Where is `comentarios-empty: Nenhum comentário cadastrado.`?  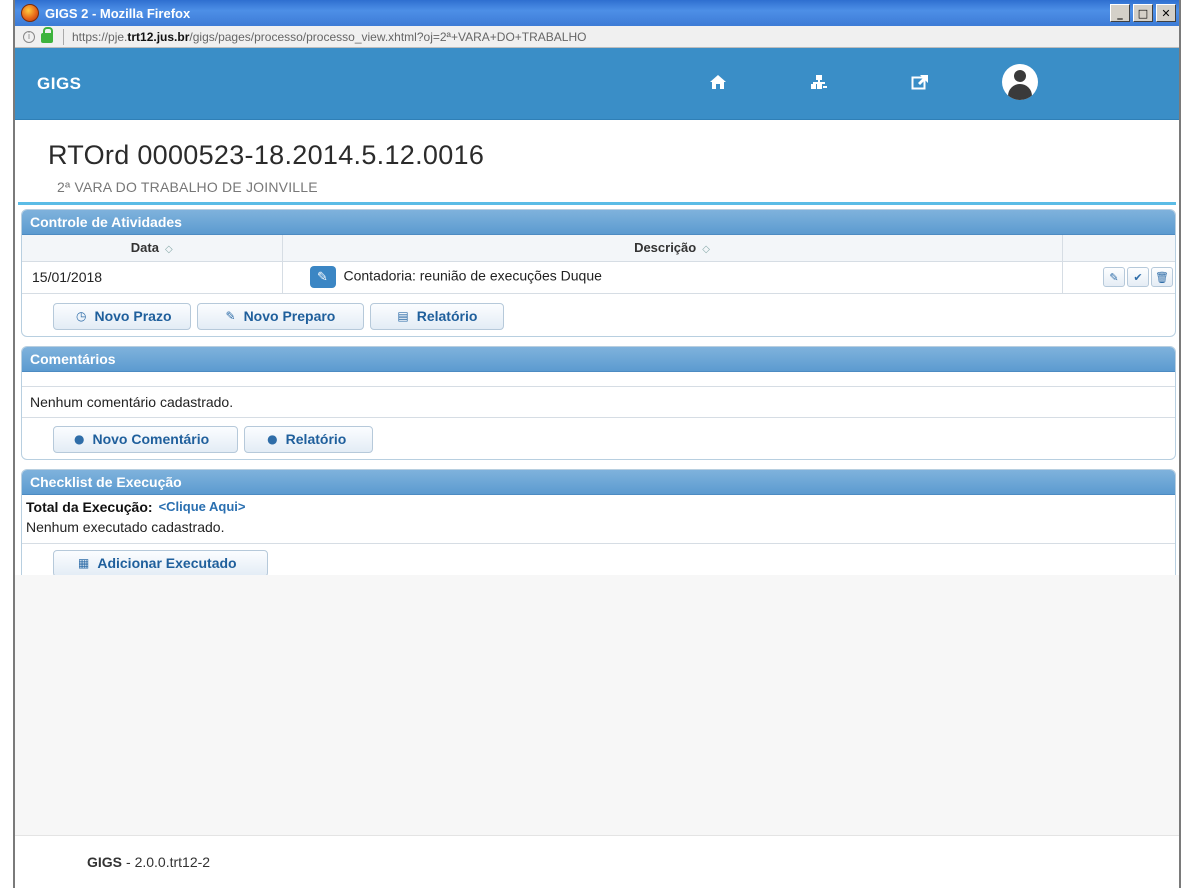 comentarios-empty: Nenhum comentário cadastrado. is located at coordinates (598, 401).